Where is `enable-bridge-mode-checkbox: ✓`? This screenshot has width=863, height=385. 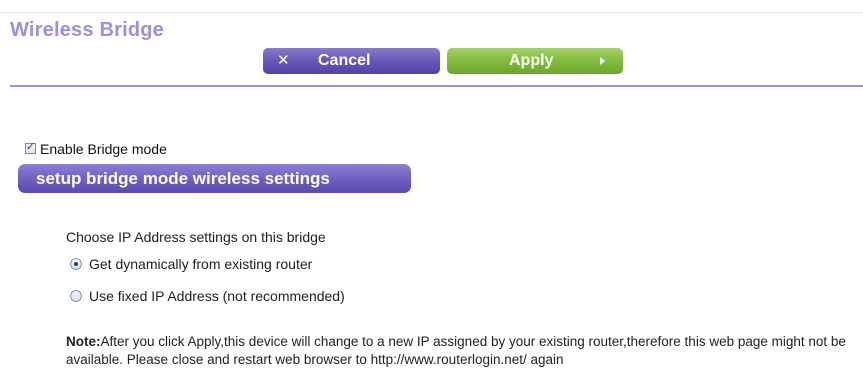
enable-bridge-mode-checkbox: ✓ is located at coordinates (30, 147).